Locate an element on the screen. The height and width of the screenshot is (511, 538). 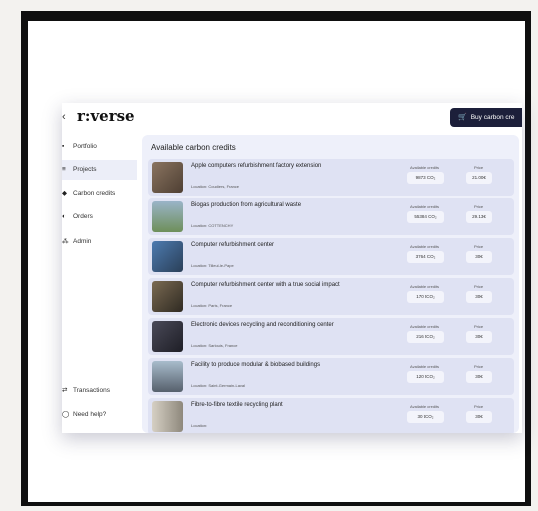
sidebar-item-help: ◯ Need help? is located at coordinates (99, 415).